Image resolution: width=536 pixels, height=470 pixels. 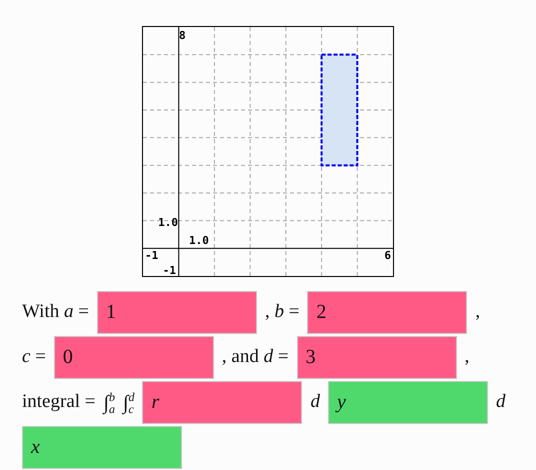 What do you see at coordinates (102, 447) in the screenshot?
I see `answer-field: x` at bounding box center [102, 447].